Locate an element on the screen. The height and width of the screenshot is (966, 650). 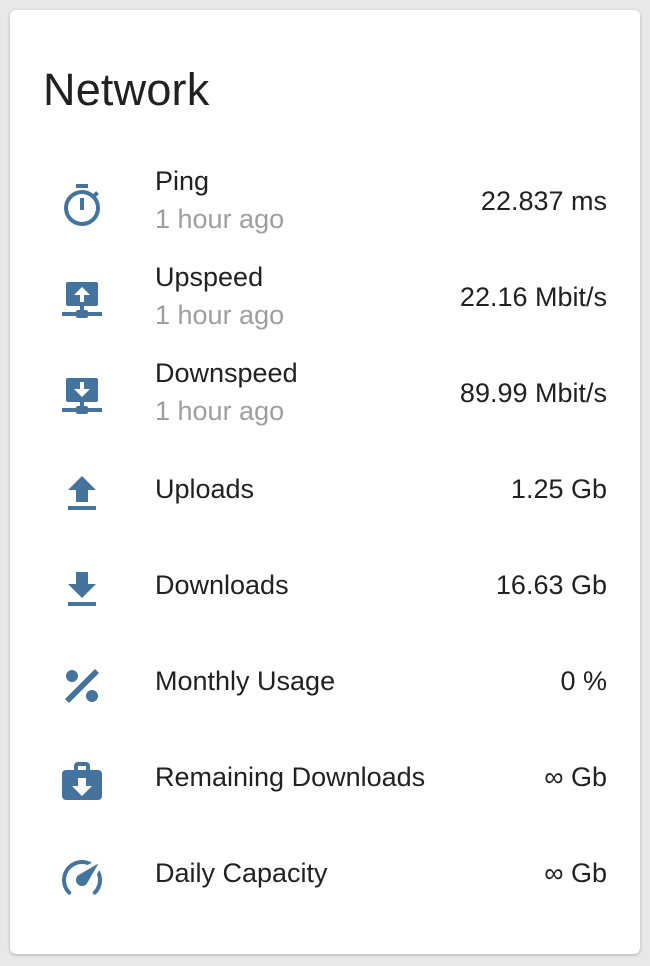
entity-name: Monthly Usage is located at coordinates (245, 681).